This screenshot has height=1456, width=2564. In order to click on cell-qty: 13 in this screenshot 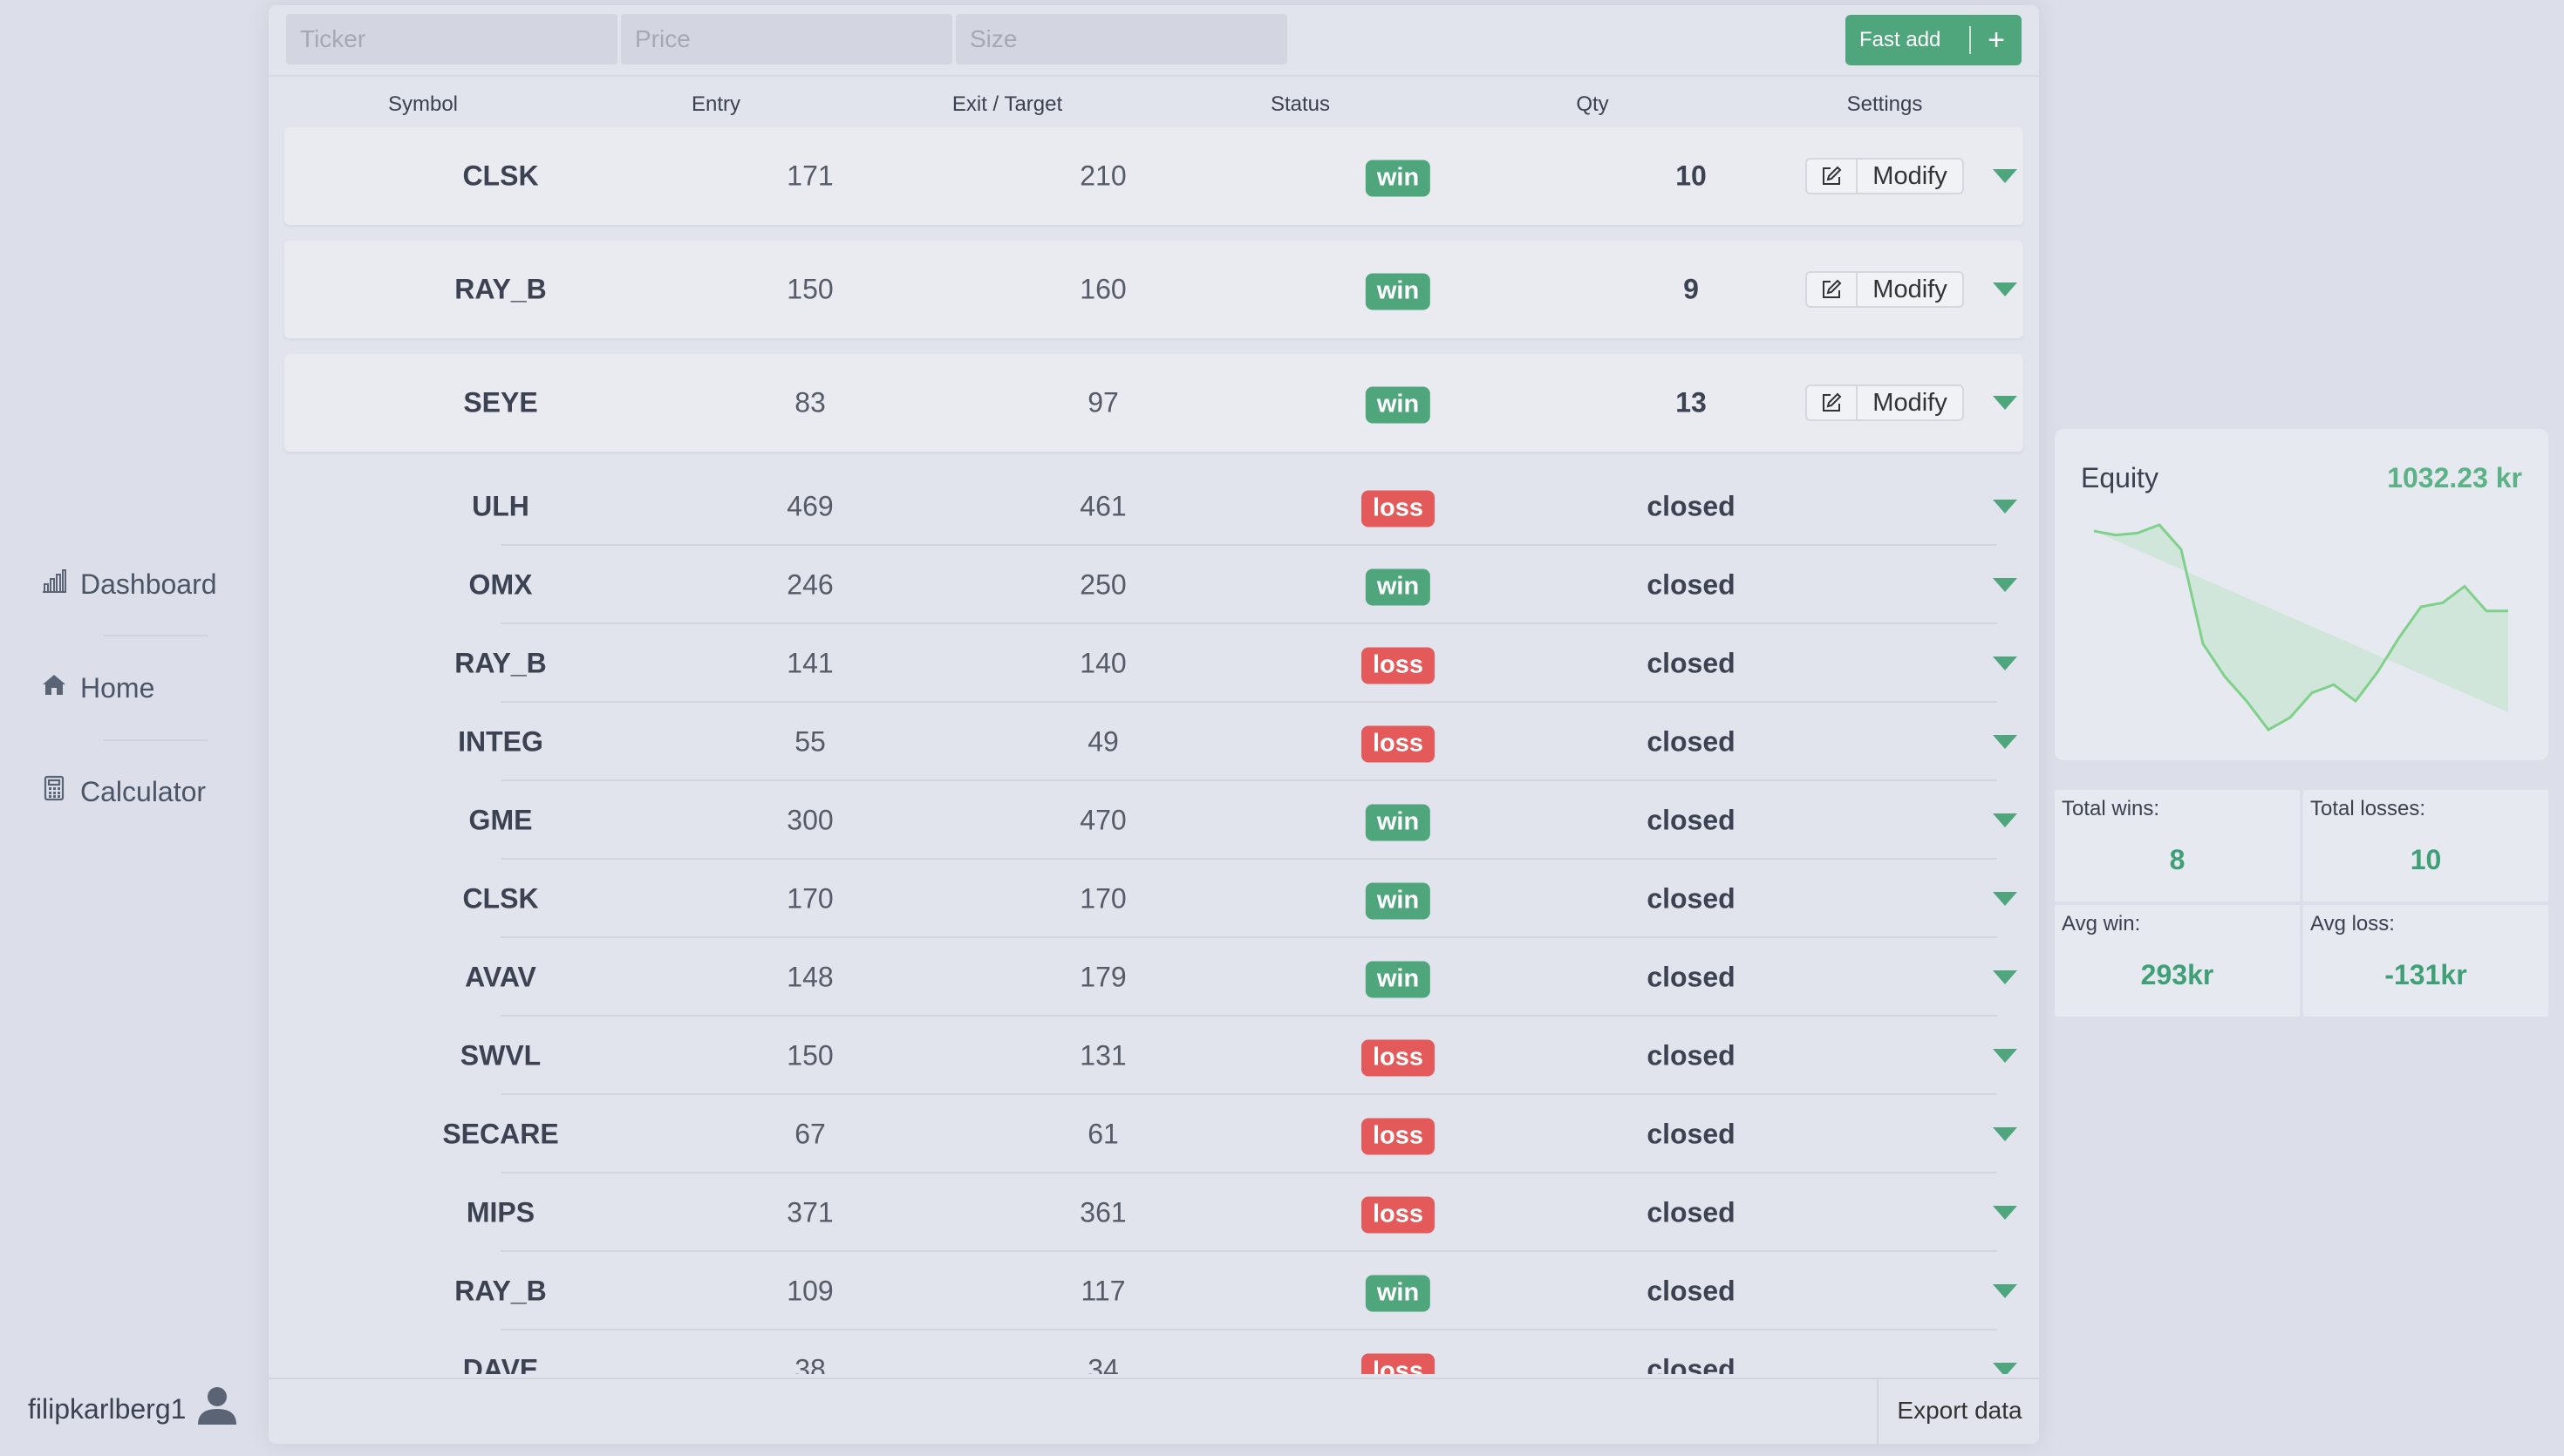, I will do `click(1691, 402)`.